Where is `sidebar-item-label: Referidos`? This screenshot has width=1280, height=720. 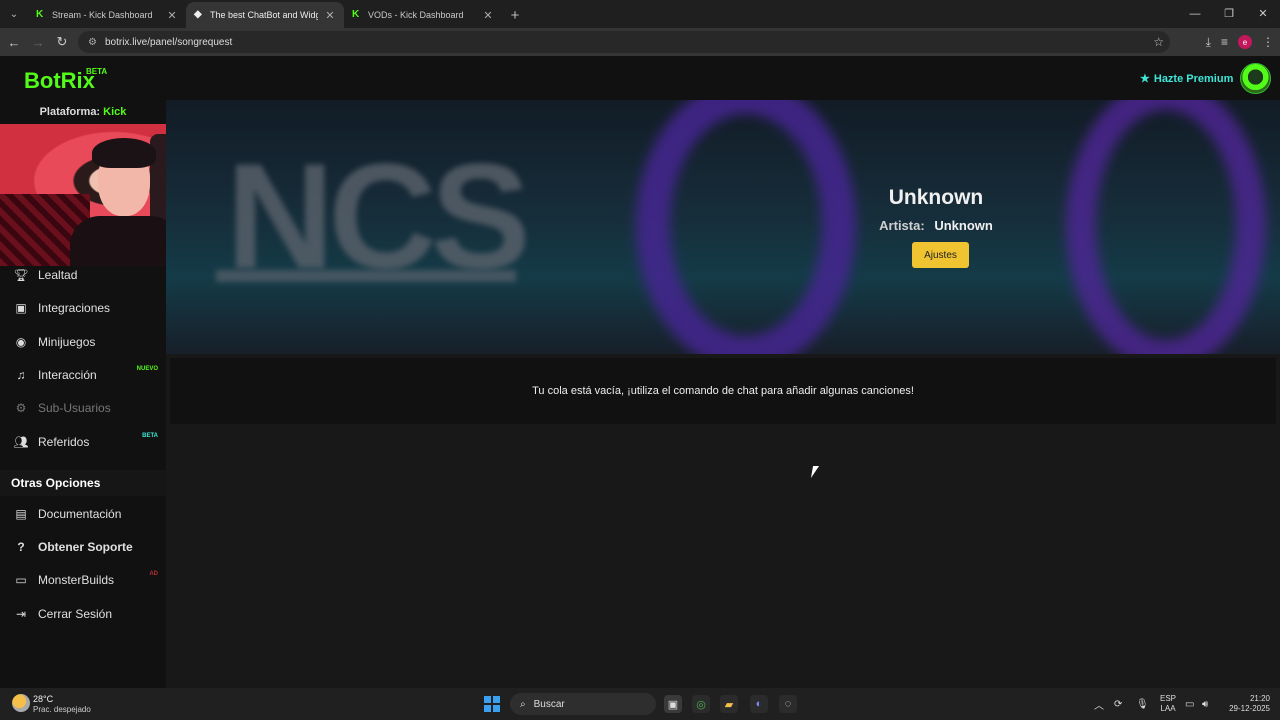
sidebar-item-label: Referidos is located at coordinates (64, 442).